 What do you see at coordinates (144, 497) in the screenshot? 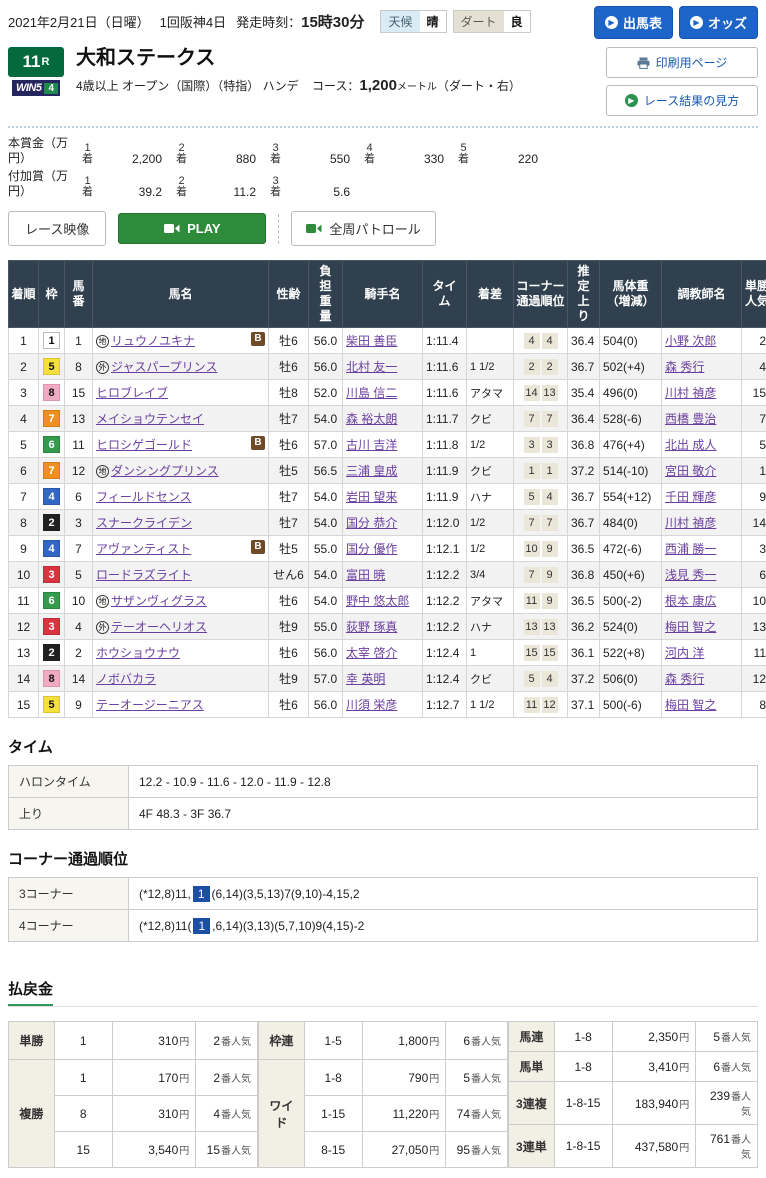
I see `horse-name-link: フィールドセンス` at bounding box center [144, 497].